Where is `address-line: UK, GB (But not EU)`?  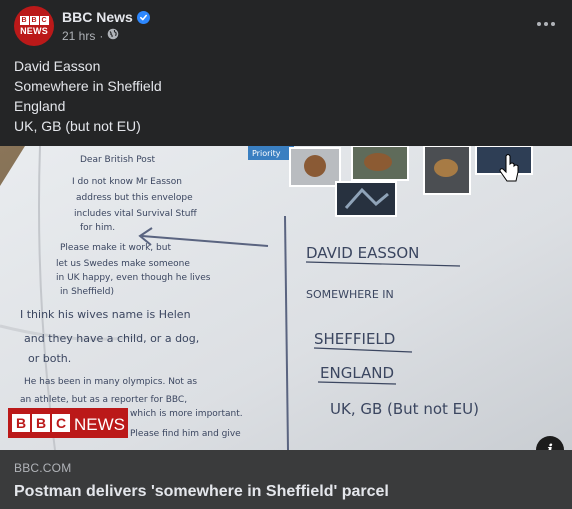 address-line: UK, GB (But not EU) is located at coordinates (404, 409).